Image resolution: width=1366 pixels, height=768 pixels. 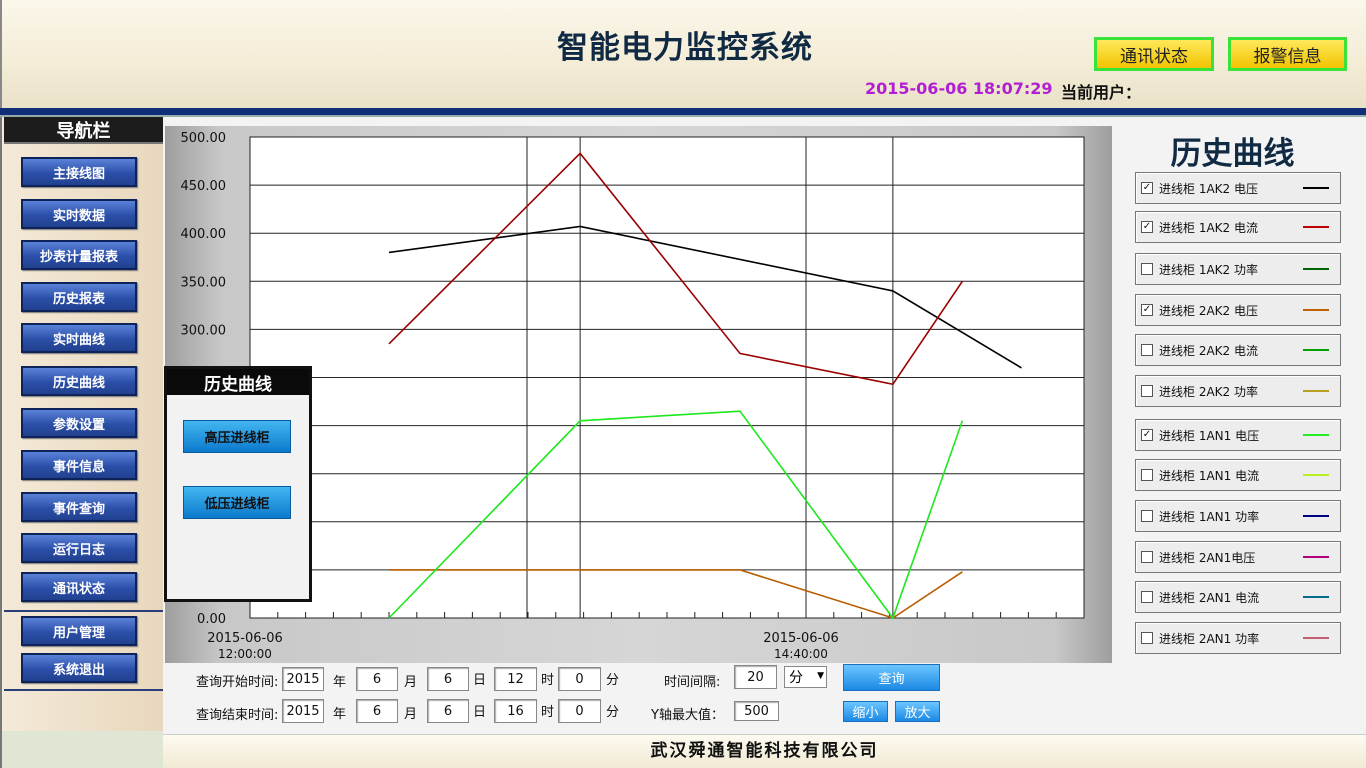 I want to click on legend-item: 进线柜 1AN1 功率, so click(x=1238, y=516).